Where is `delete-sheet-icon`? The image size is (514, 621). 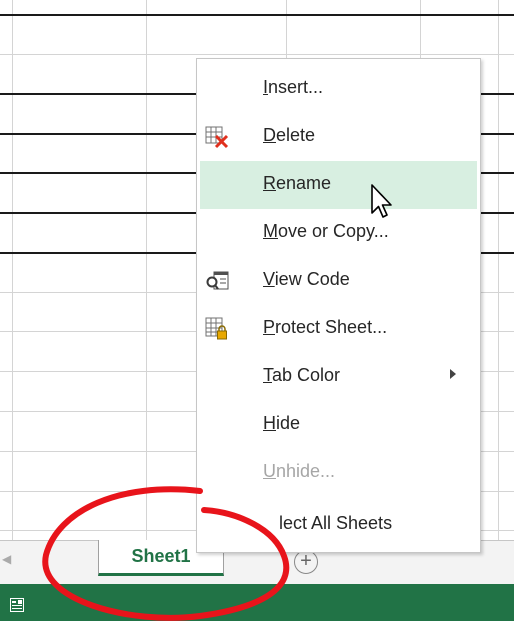 delete-sheet-icon is located at coordinates (217, 137).